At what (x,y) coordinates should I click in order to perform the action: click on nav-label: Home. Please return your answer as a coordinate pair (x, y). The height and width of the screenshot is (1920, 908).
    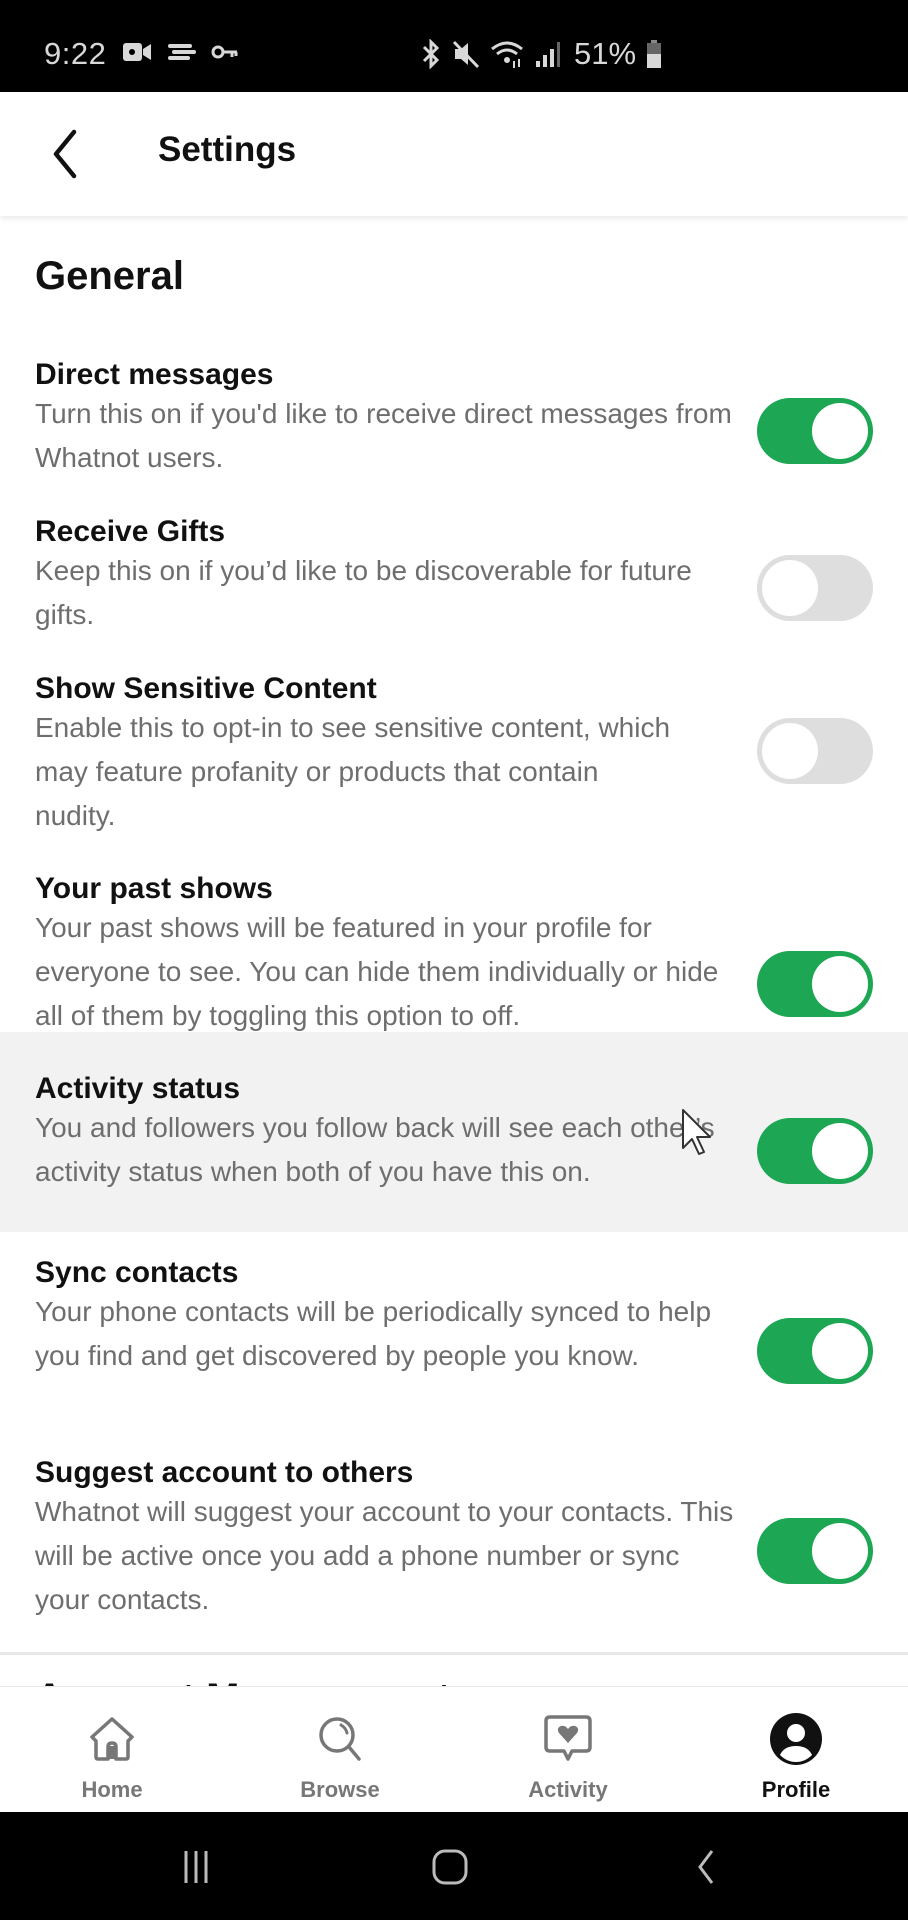
    Looking at the image, I should click on (112, 1789).